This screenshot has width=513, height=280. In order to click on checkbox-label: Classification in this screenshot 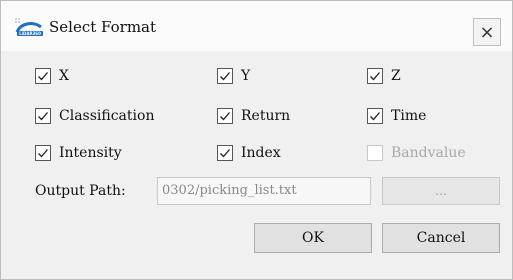, I will do `click(107, 116)`.